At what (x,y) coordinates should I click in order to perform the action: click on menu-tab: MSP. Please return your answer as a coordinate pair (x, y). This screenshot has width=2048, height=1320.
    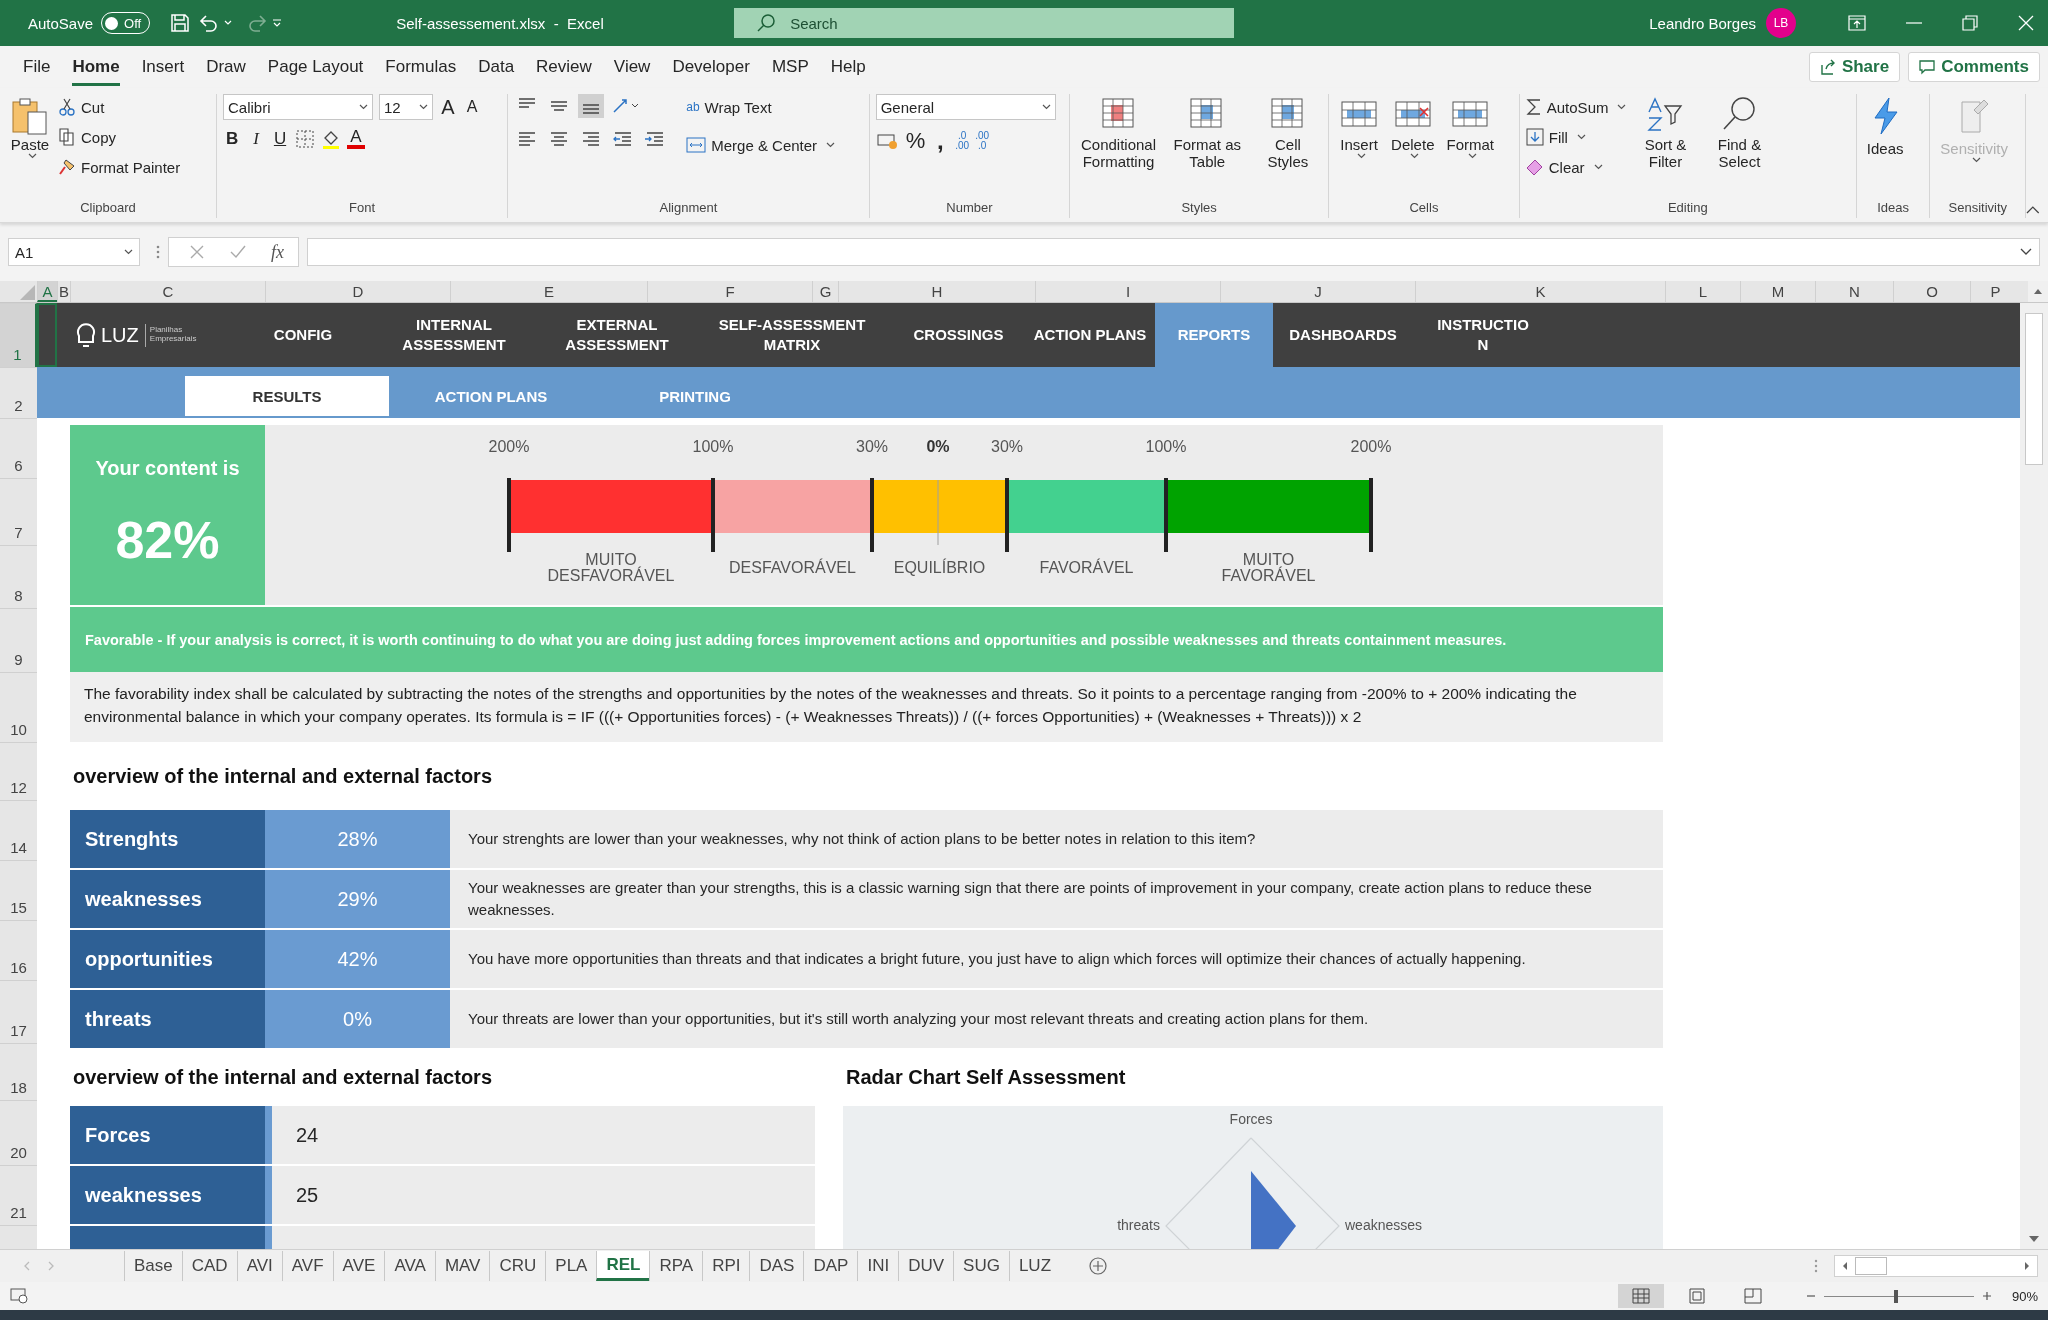
    Looking at the image, I should click on (790, 67).